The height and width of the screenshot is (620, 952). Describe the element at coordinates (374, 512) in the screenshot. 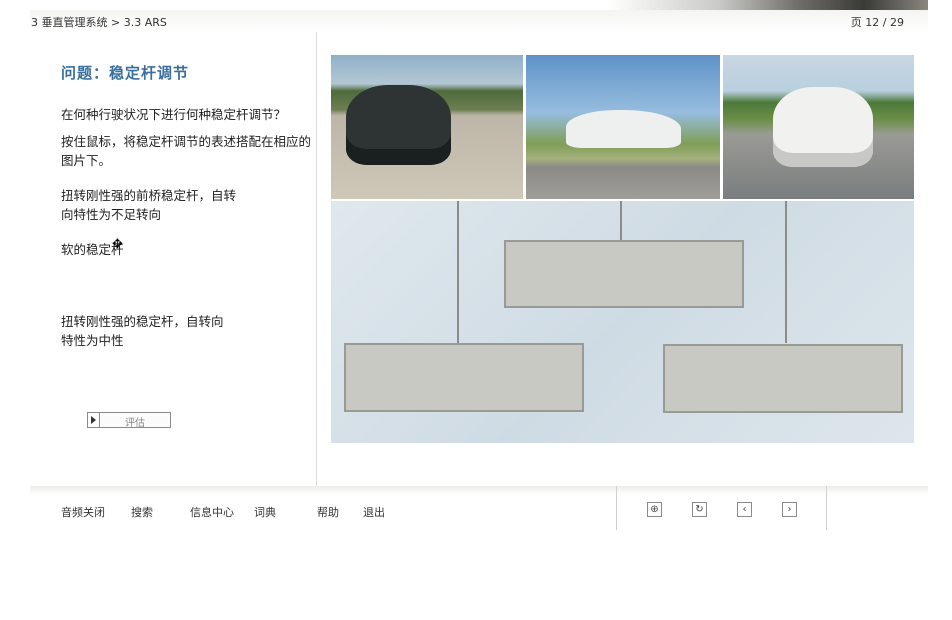

I see `nav-exit: 退出` at that location.